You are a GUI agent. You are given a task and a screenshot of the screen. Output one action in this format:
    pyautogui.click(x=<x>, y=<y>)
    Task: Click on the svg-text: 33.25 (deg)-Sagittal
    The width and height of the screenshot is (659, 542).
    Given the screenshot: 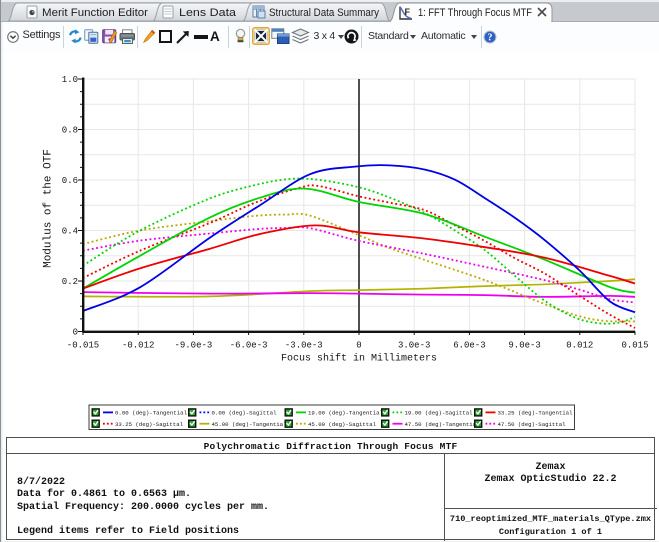 What is the action you would take?
    pyautogui.click(x=149, y=424)
    